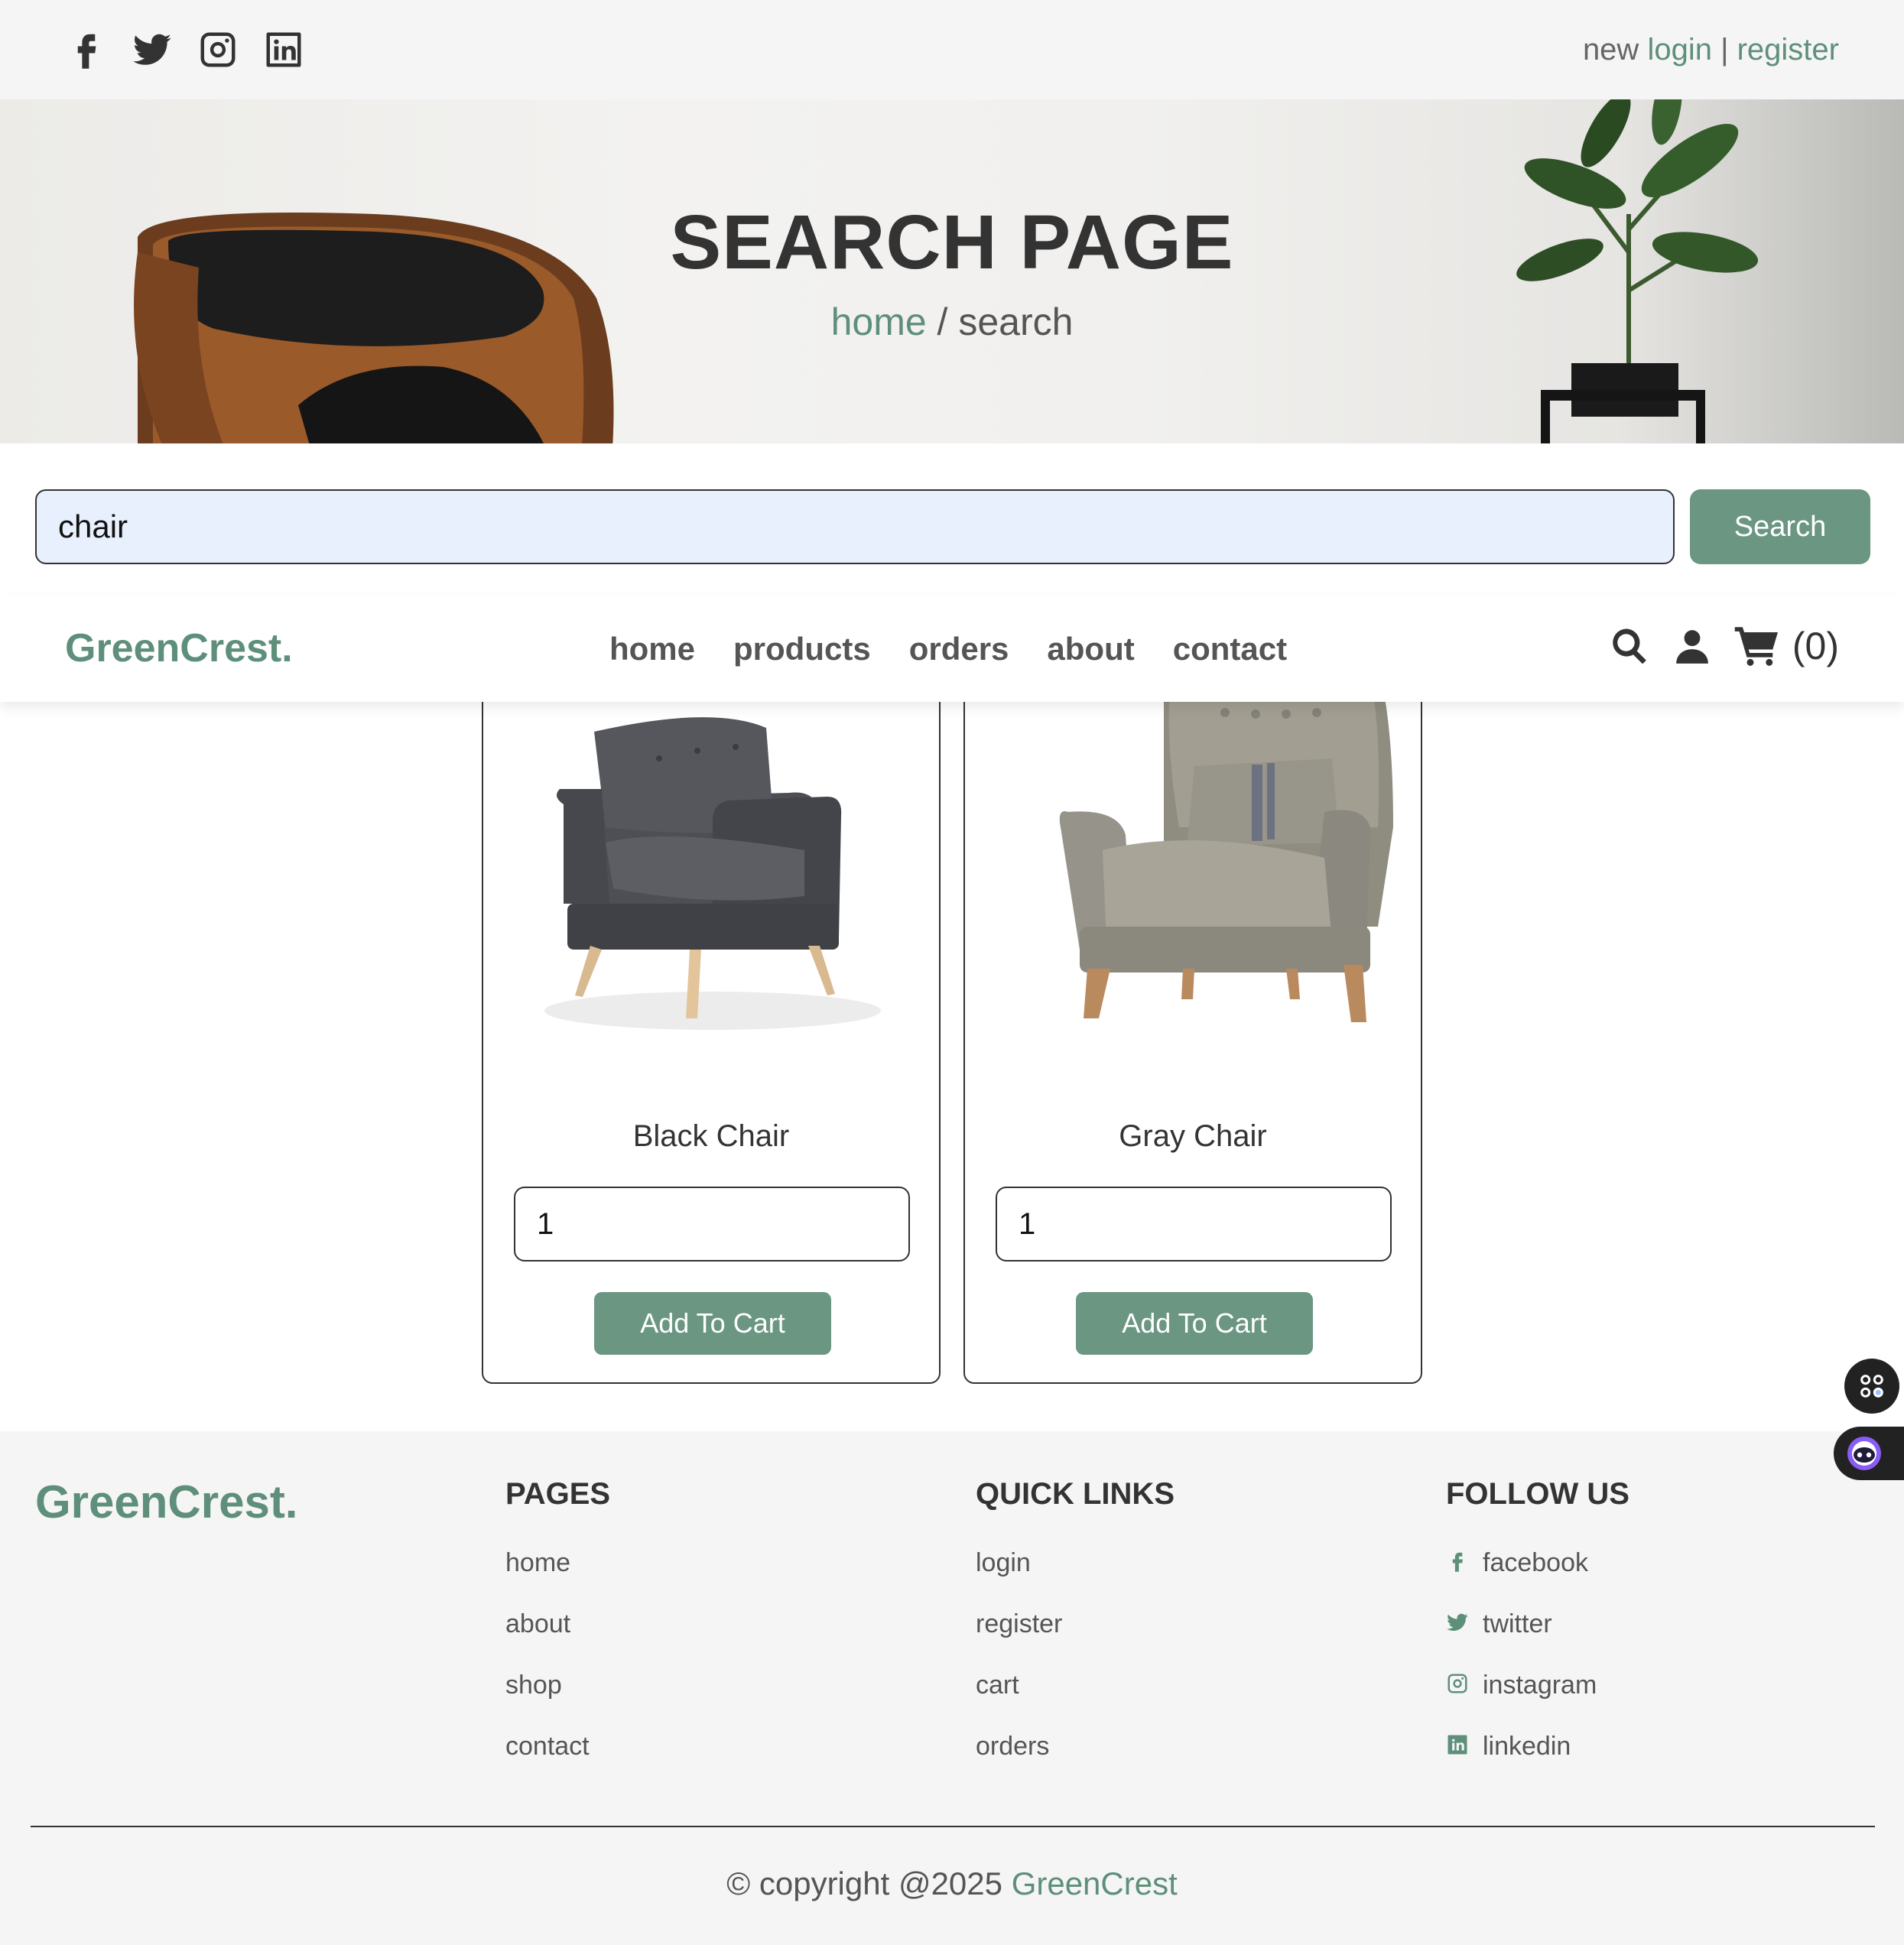 The width and height of the screenshot is (1904, 1945). What do you see at coordinates (953, 1826) in the screenshot?
I see `footer-divider` at bounding box center [953, 1826].